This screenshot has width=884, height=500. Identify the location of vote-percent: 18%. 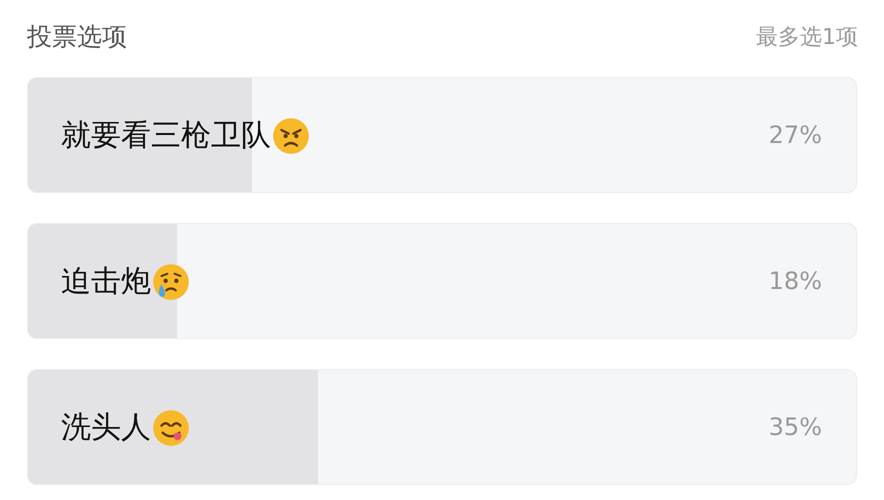
(795, 281).